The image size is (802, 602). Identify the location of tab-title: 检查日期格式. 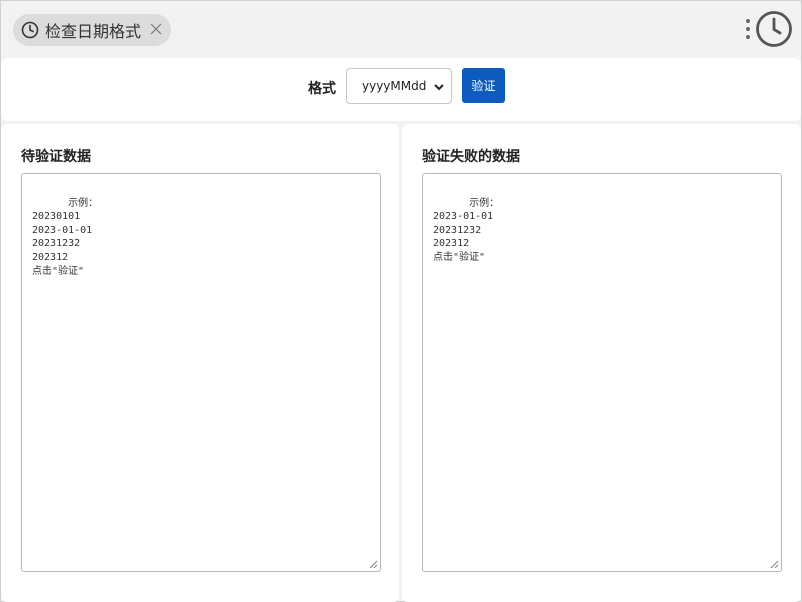
(93, 31).